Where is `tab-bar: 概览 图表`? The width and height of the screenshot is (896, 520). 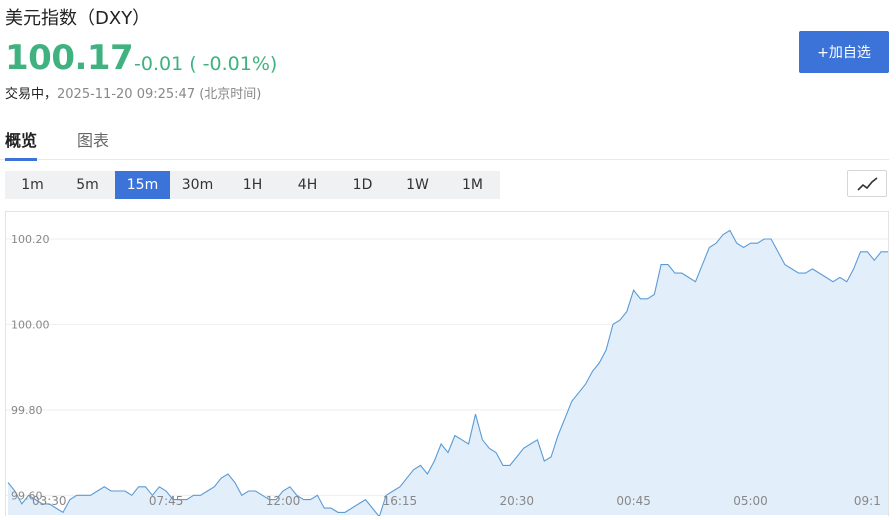 tab-bar: 概览 图表 is located at coordinates (444, 141).